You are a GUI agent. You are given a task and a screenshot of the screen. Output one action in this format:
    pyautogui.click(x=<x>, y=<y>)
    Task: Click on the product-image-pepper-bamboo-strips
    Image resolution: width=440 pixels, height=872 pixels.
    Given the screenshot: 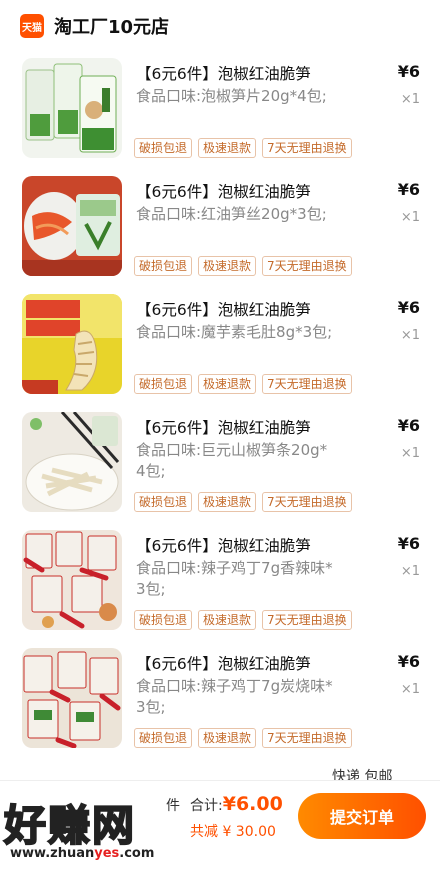 What is the action you would take?
    pyautogui.click(x=72, y=462)
    